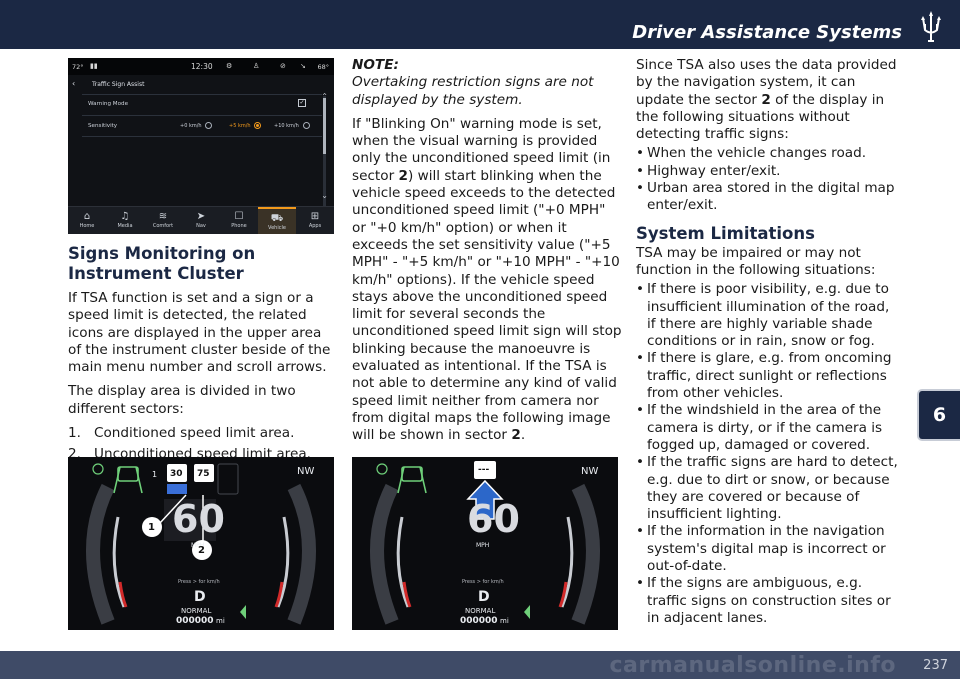  I want to click on option-0-radio, so click(208, 125).